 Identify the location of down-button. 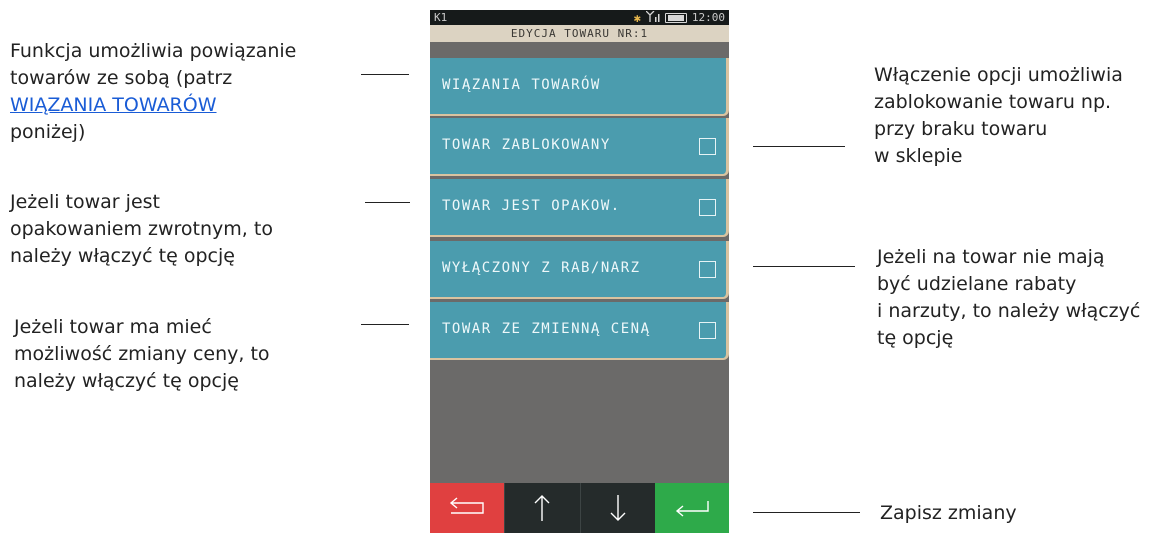
(617, 508).